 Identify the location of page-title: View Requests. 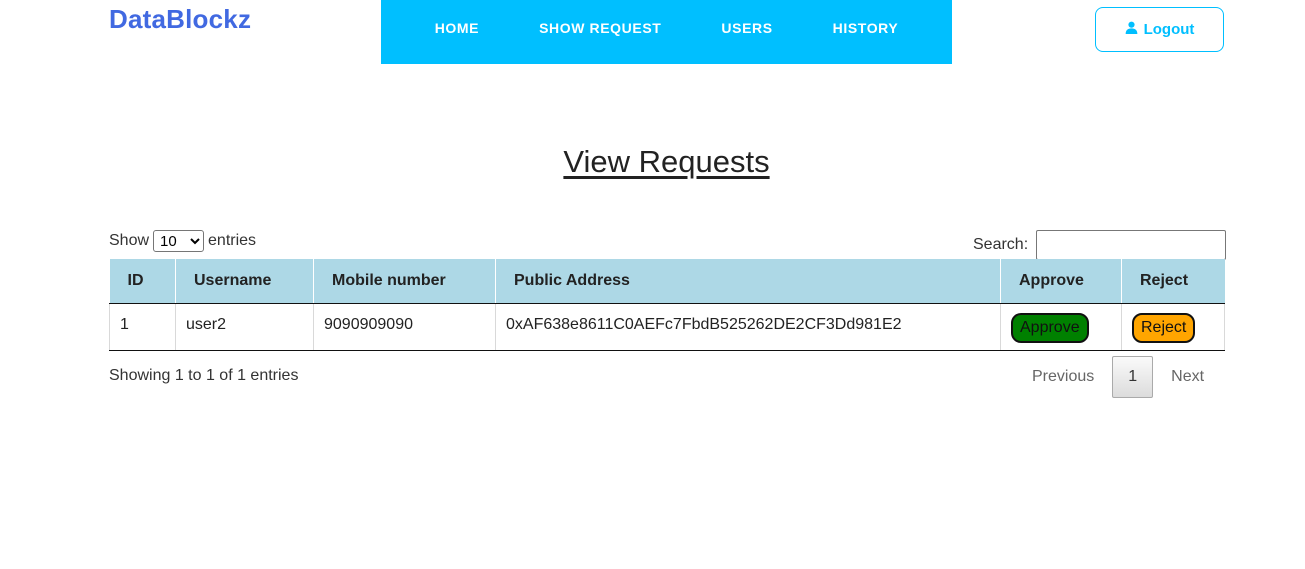
(666, 161).